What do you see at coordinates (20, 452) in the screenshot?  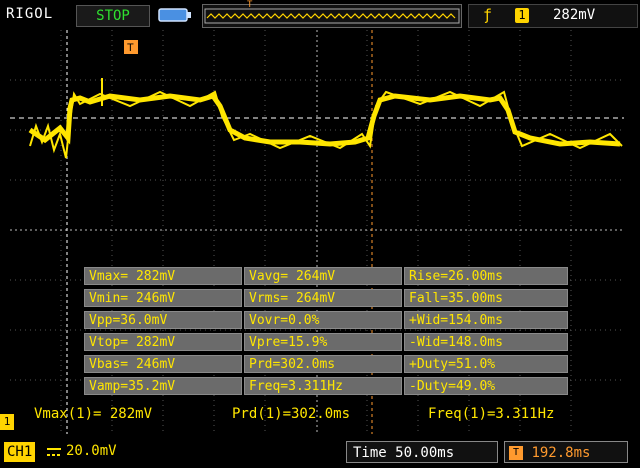 I see `ch1-button: CH1` at bounding box center [20, 452].